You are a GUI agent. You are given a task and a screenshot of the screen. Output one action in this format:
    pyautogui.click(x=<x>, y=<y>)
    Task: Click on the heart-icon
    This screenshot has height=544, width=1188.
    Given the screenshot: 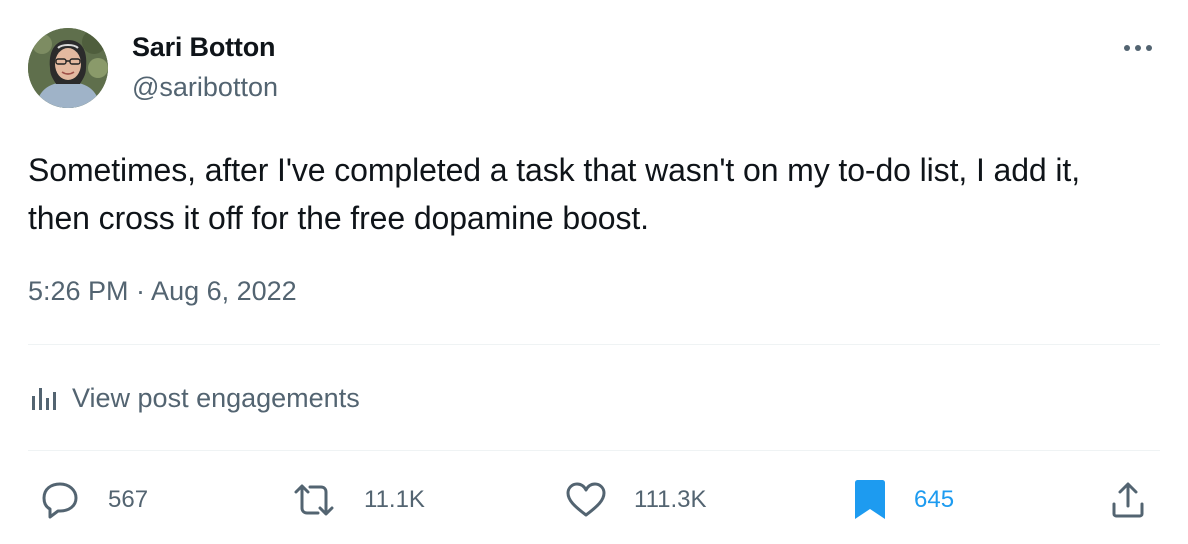 What is the action you would take?
    pyautogui.click(x=586, y=500)
    